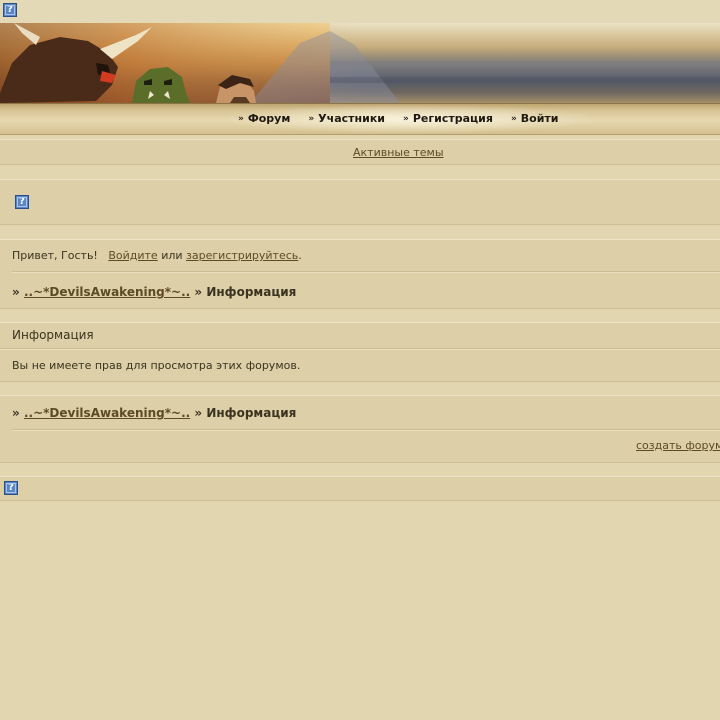 The width and height of the screenshot is (720, 720). I want to click on nav-item-members: » Участники, so click(346, 118).